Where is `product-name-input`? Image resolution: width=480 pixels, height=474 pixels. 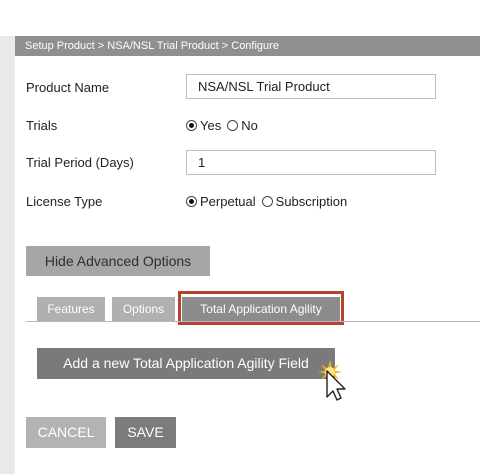
product-name-input is located at coordinates (311, 86).